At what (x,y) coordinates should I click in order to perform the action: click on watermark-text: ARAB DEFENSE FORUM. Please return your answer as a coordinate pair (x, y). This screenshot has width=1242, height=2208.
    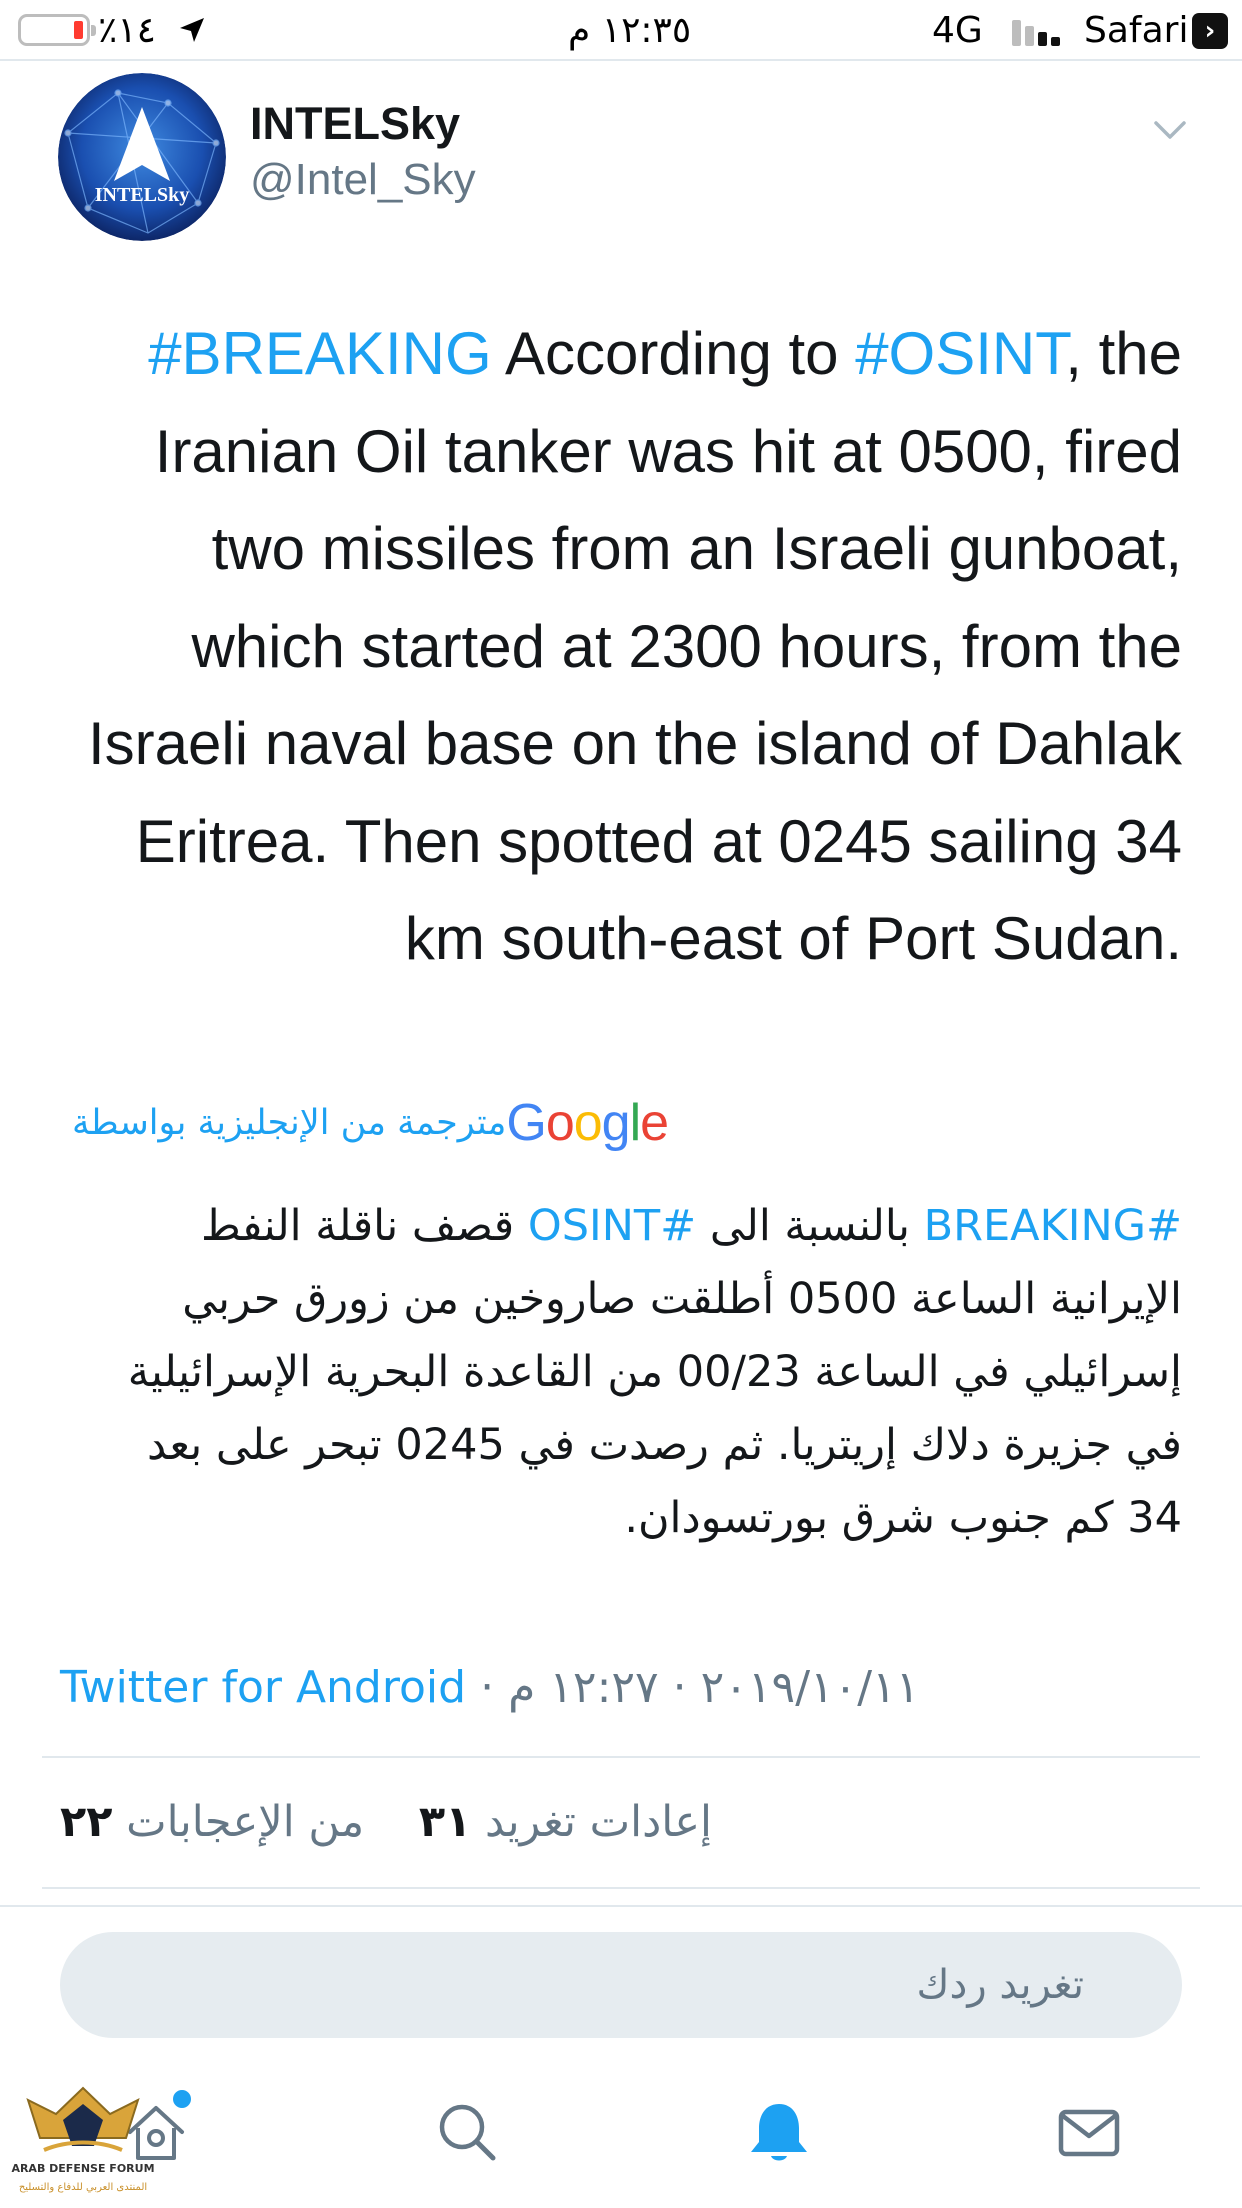
    Looking at the image, I should click on (82, 2168).